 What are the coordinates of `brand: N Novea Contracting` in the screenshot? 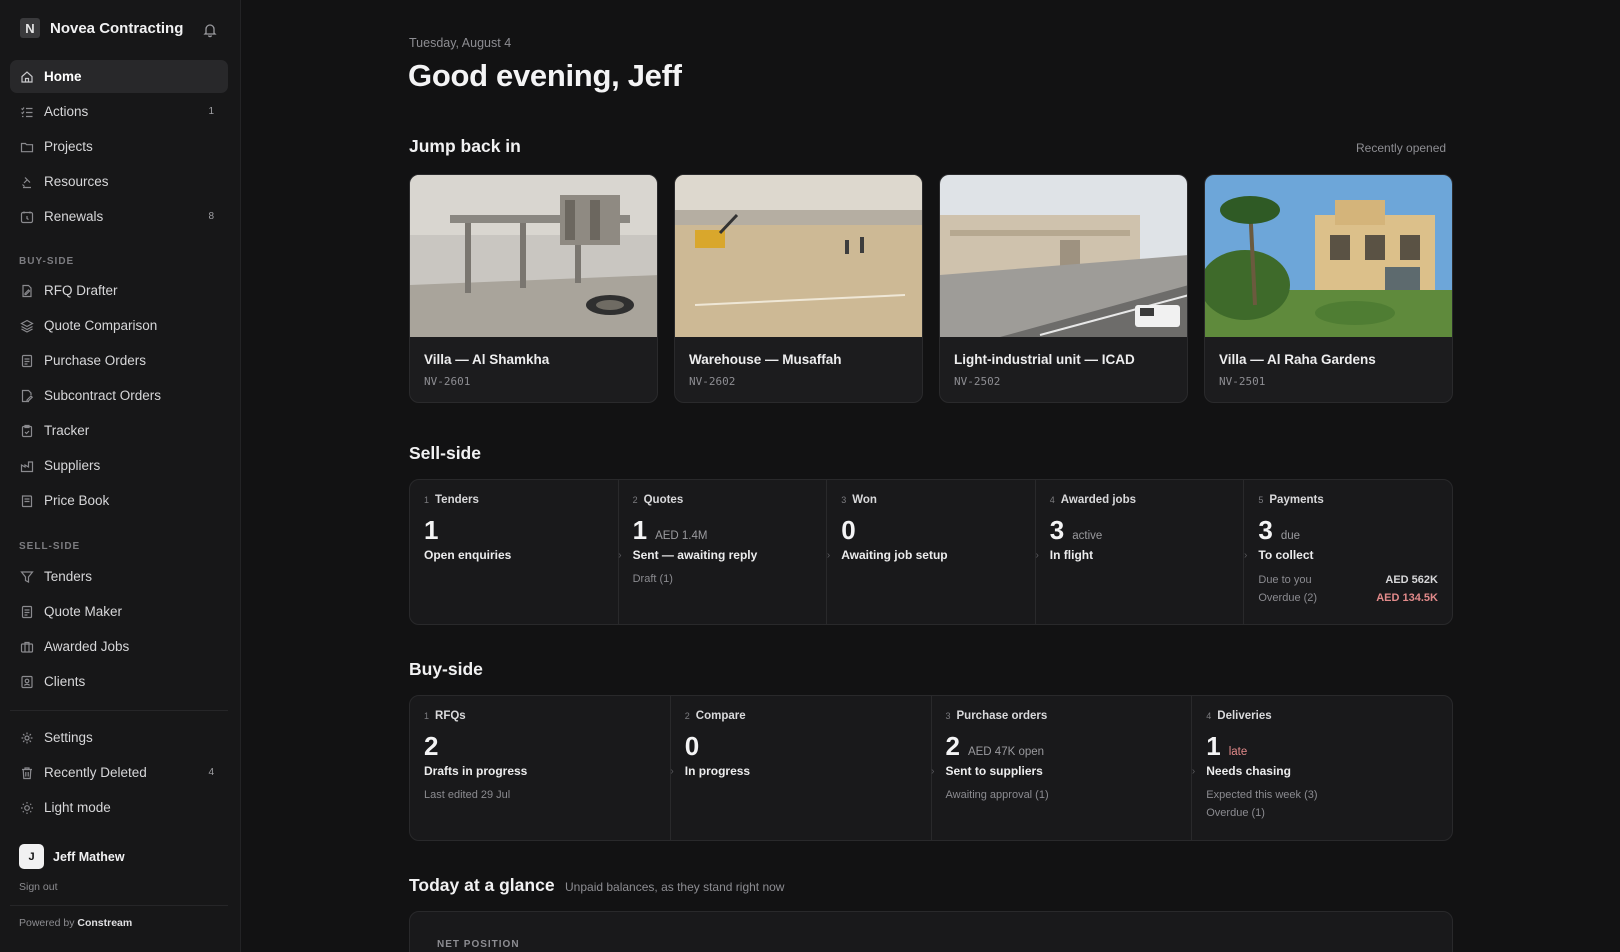 It's located at (101, 28).